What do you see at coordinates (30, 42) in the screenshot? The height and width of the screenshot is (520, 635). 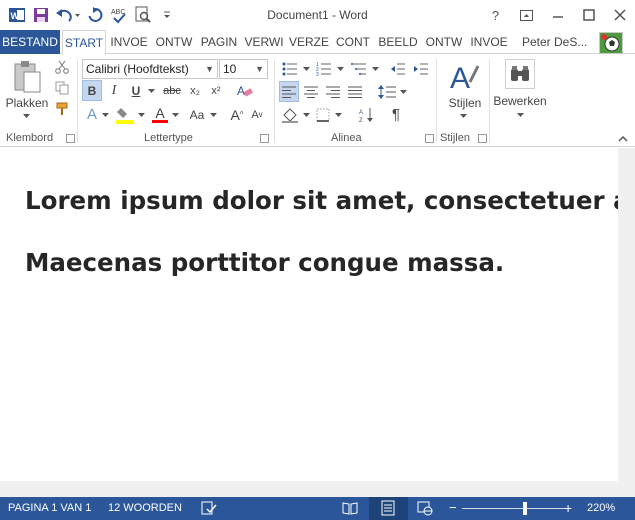 I see `tab-file: BESTAND` at bounding box center [30, 42].